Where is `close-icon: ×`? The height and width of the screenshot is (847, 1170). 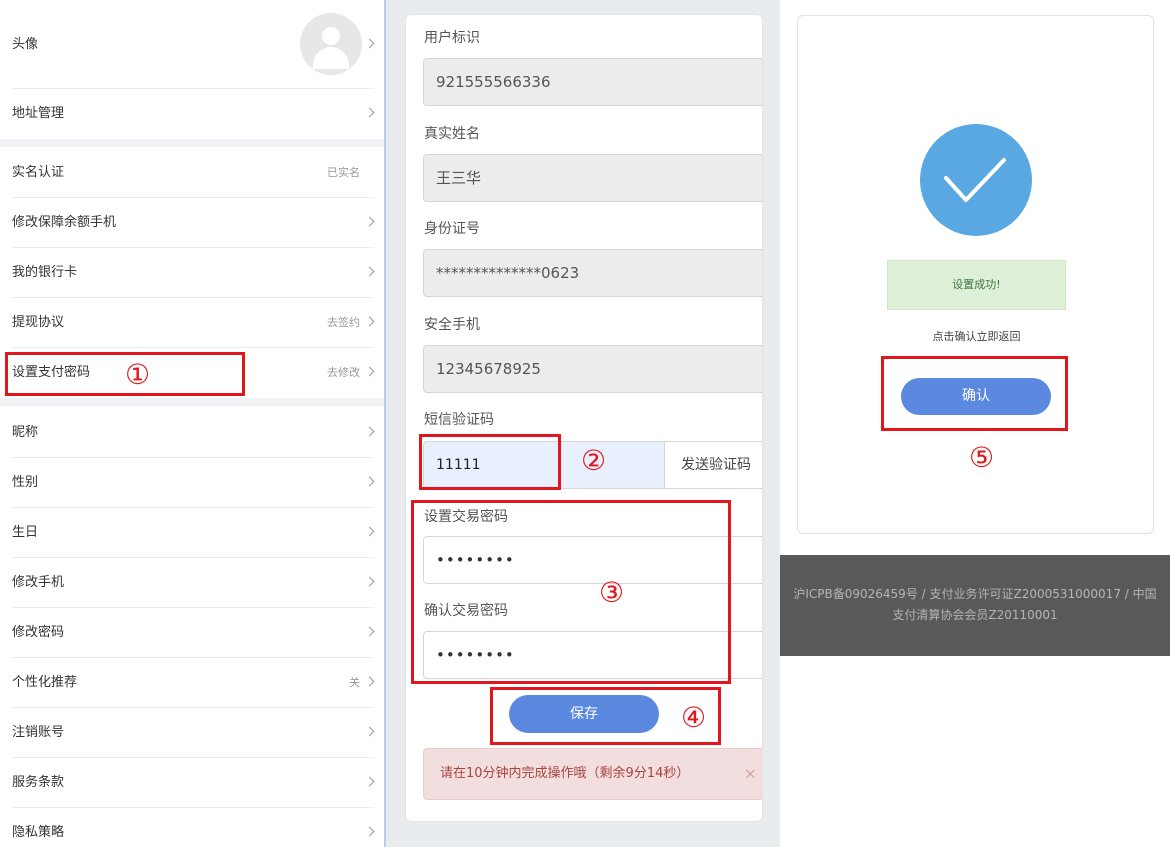
close-icon: × is located at coordinates (750, 774).